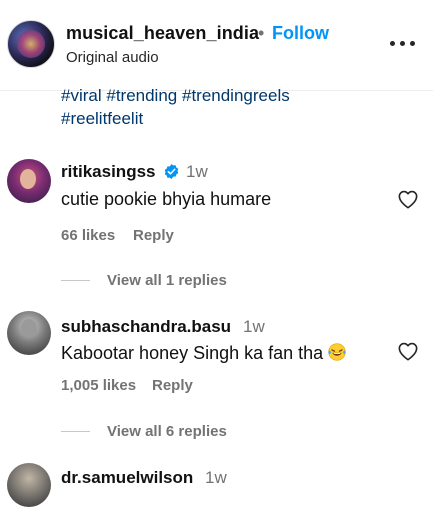  Describe the element at coordinates (167, 431) in the screenshot. I see `view-replies-button: View all 6 replies` at that location.